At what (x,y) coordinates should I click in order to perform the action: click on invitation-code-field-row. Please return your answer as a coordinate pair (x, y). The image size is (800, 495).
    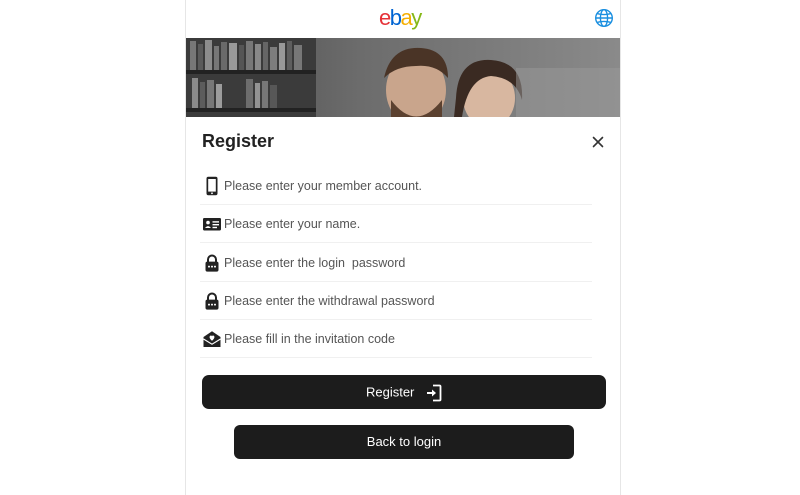
    Looking at the image, I should click on (396, 339).